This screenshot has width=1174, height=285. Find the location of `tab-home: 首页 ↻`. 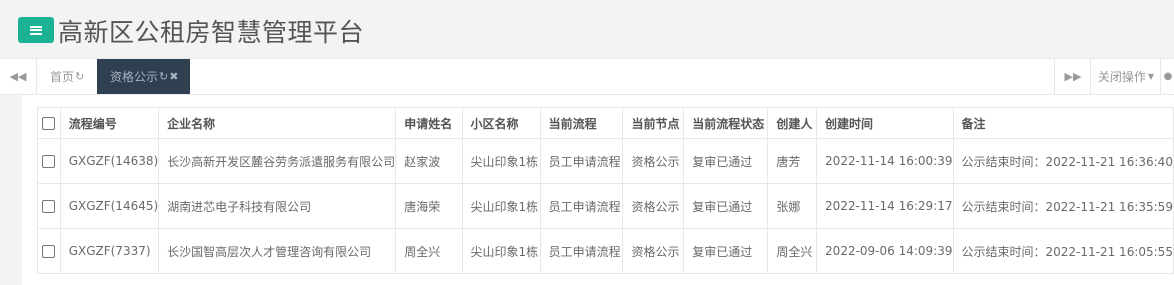

tab-home: 首页 ↻ is located at coordinates (67, 76).